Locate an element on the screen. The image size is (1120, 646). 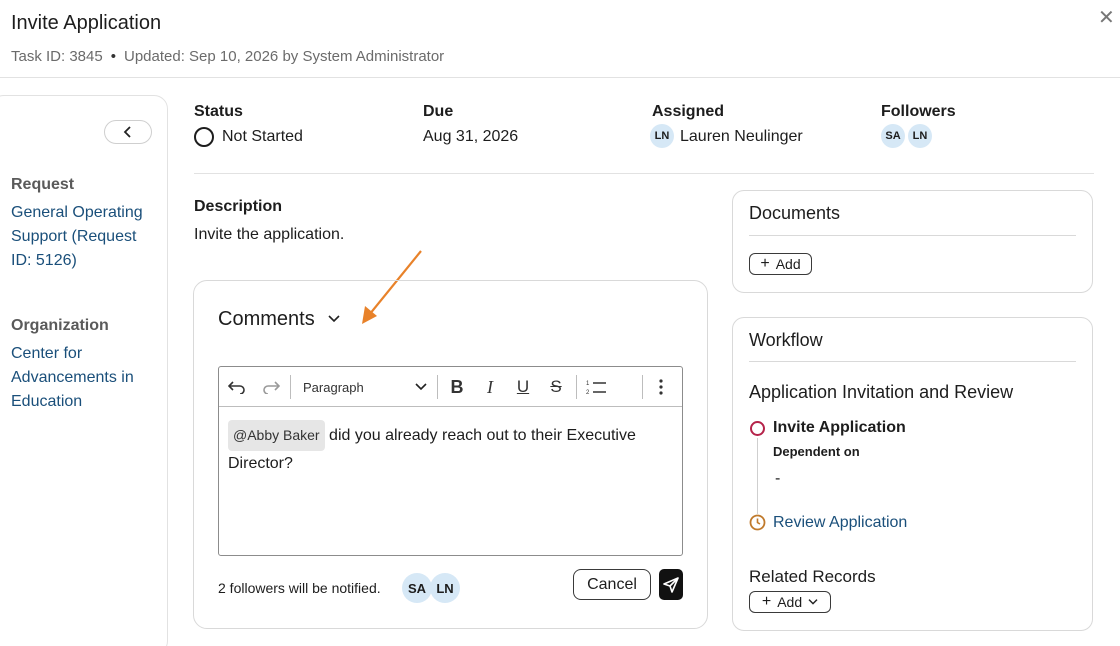
dependent-label: Dependent on is located at coordinates (816, 451).